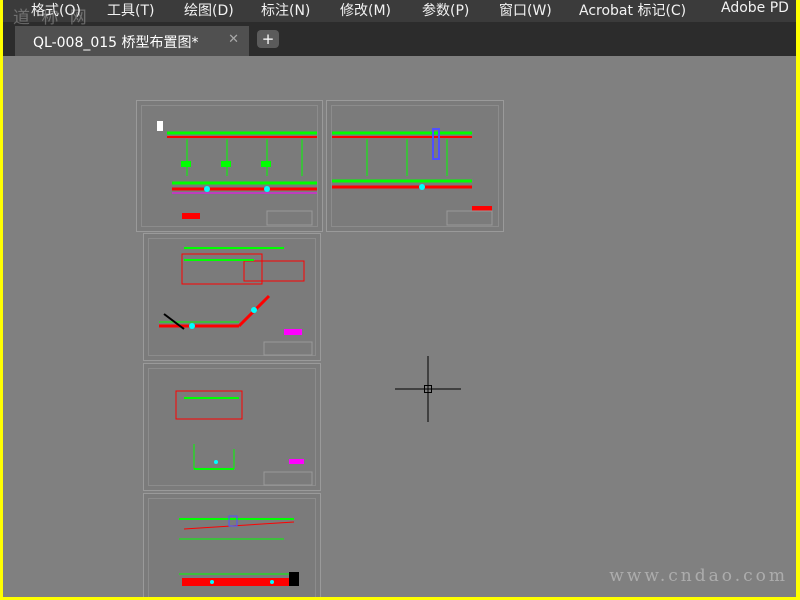  I want to click on menu-acrobat-markup: Acrobat 标记(C), so click(632, 10).